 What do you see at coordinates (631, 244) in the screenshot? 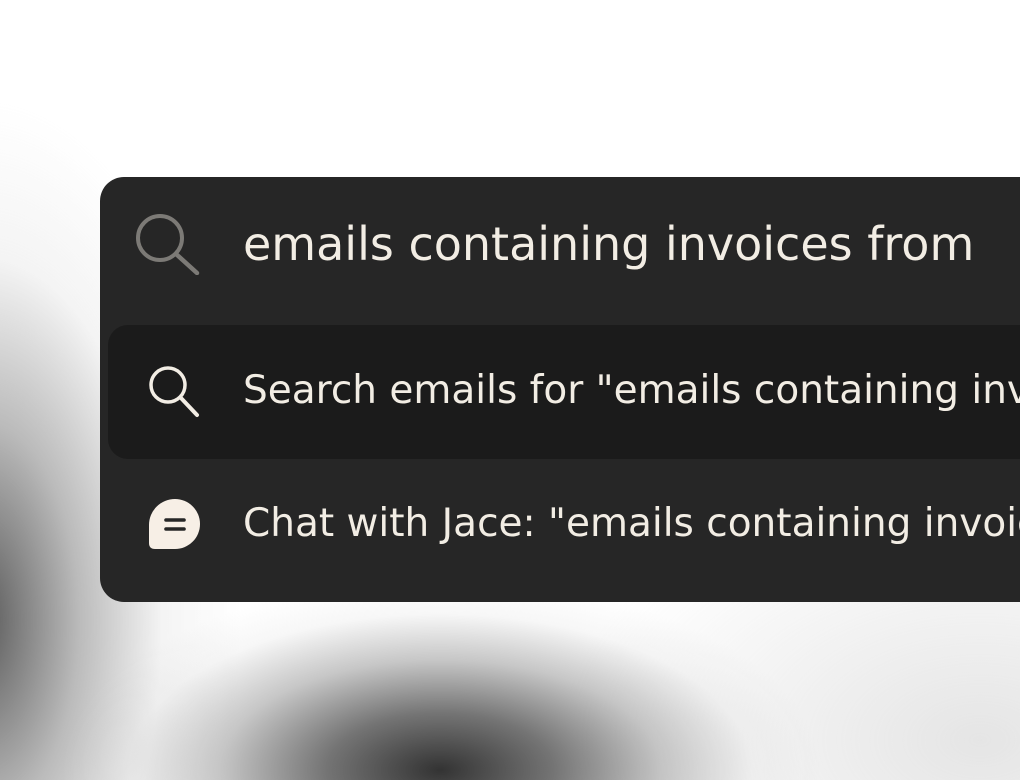
I see `search-input` at bounding box center [631, 244].